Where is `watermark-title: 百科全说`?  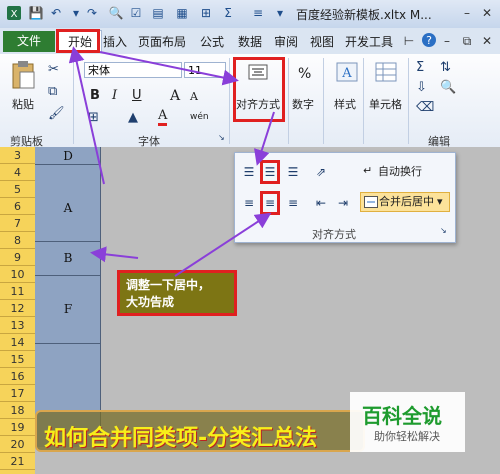 watermark-title: 百科全说 is located at coordinates (402, 416).